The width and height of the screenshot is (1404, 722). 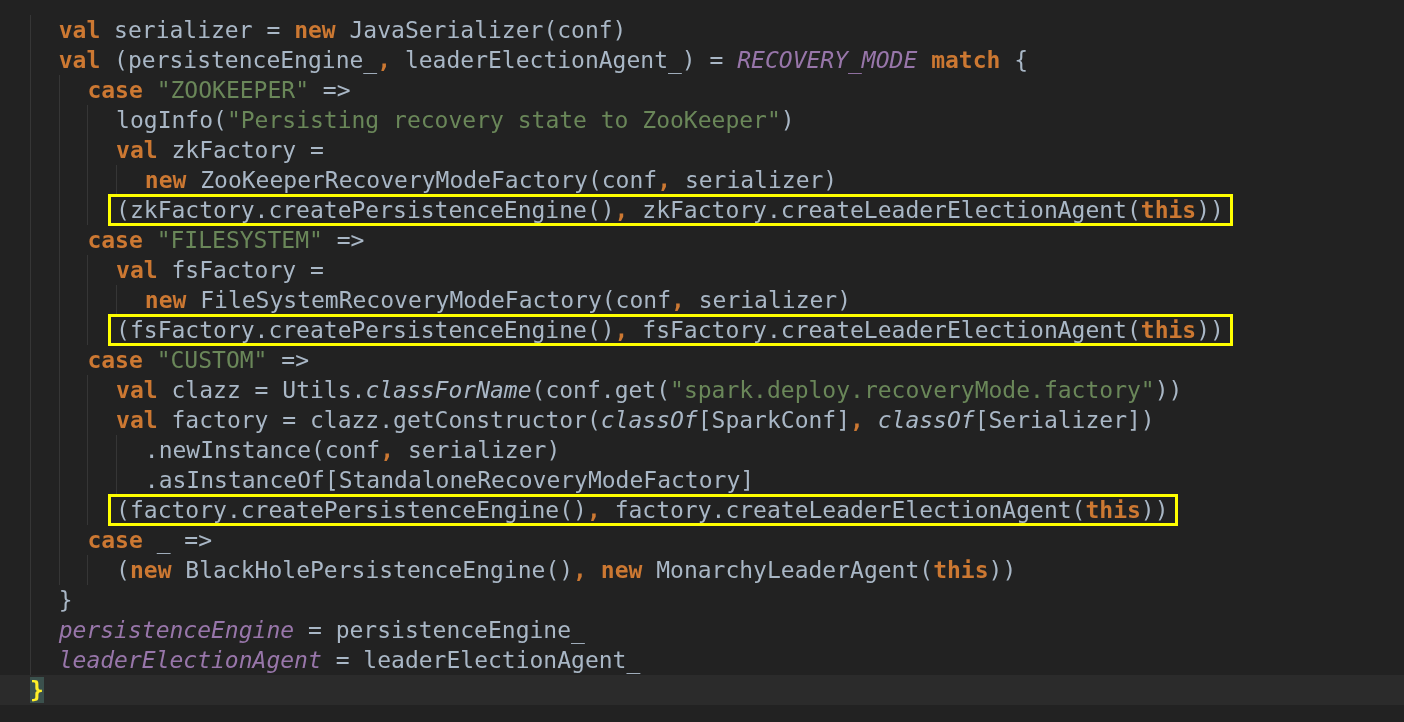 What do you see at coordinates (342, 30) in the screenshot?
I see `code-line: val serializer = new JavaSerializer(conf)` at bounding box center [342, 30].